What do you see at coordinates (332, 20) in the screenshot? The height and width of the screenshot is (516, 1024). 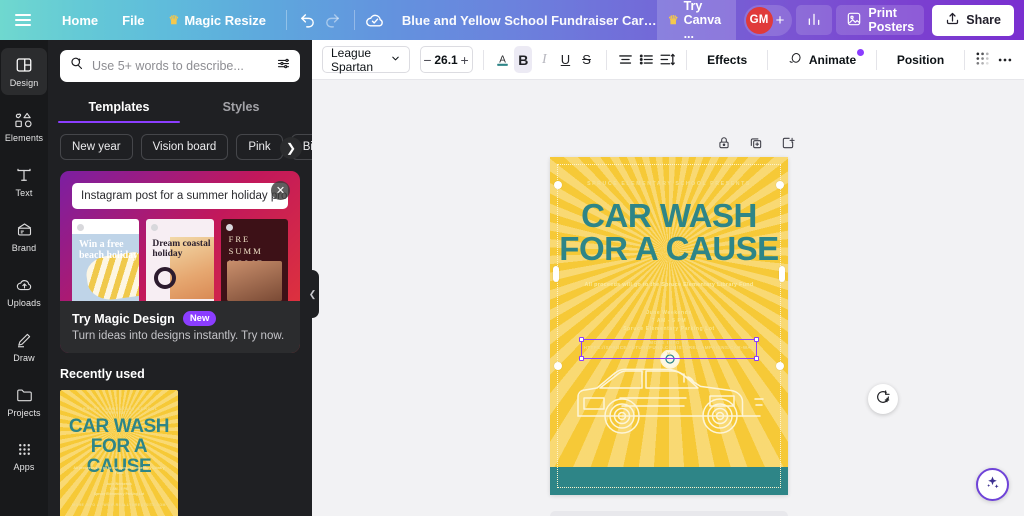 I see `redo-icon` at bounding box center [332, 20].